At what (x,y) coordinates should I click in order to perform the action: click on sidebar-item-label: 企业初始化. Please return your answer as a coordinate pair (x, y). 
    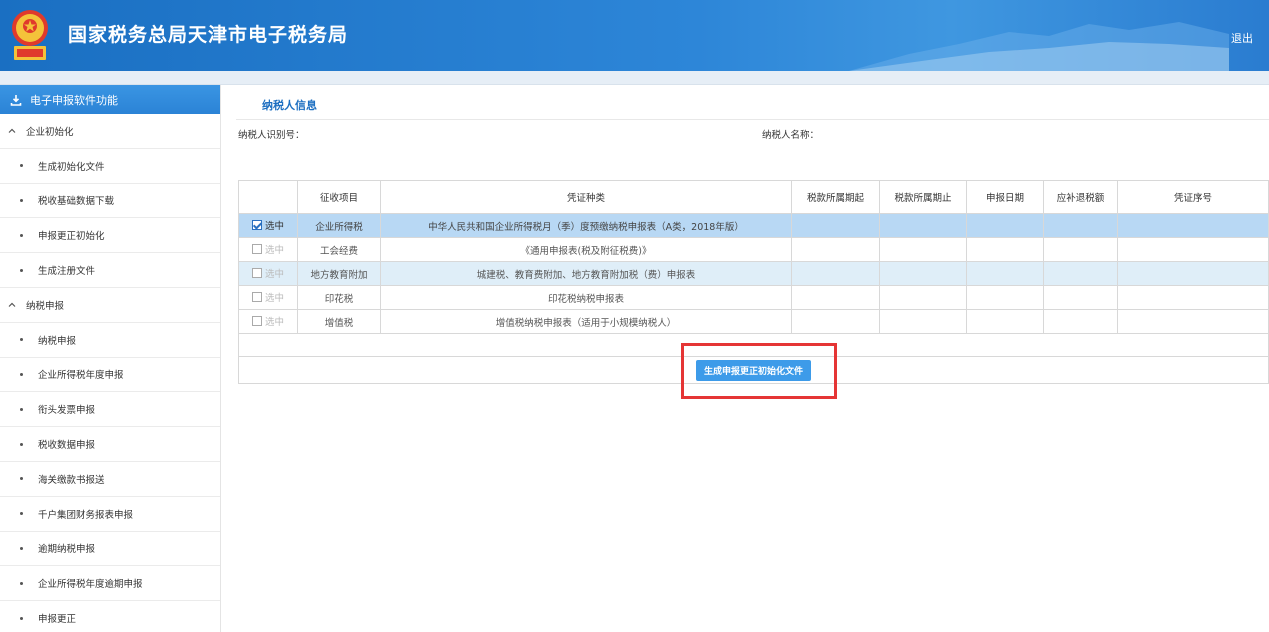
    Looking at the image, I should click on (50, 132).